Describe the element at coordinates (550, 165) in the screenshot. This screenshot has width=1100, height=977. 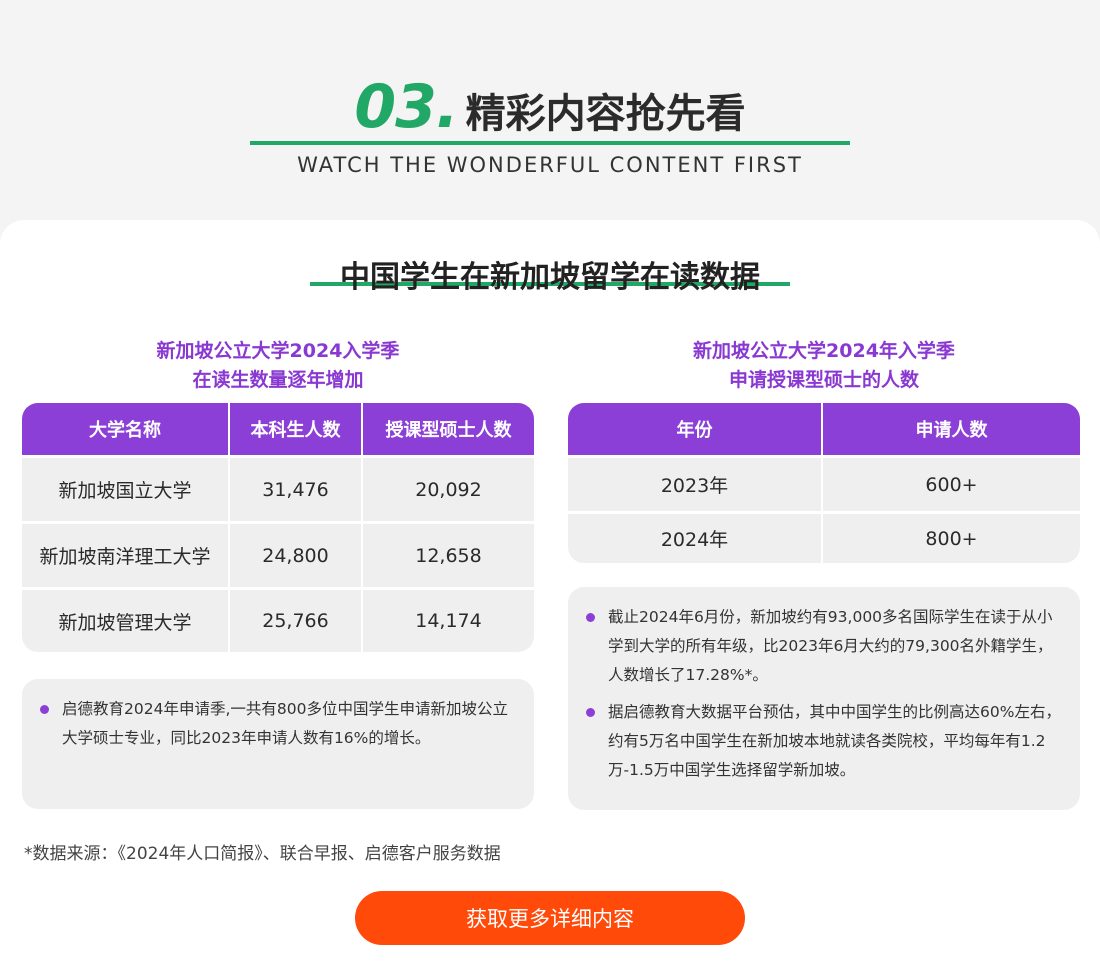
I see `section-subtitle: WATCH THE WONDERFUL CONTENT FIRST` at that location.